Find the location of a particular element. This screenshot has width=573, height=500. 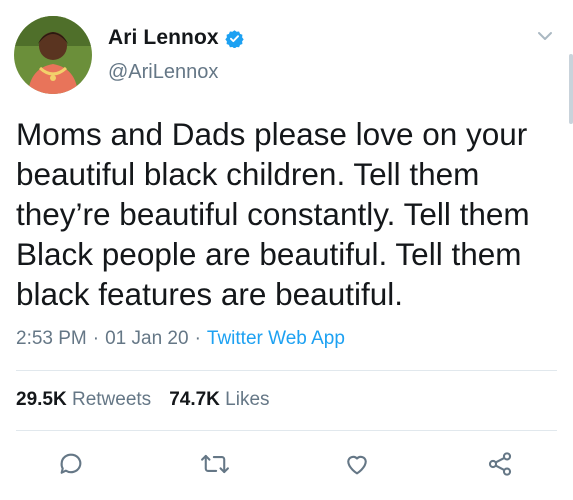

tweet-meta: 2:53 PM · 01 Jan 20 · Twitter Web App is located at coordinates (180, 339).